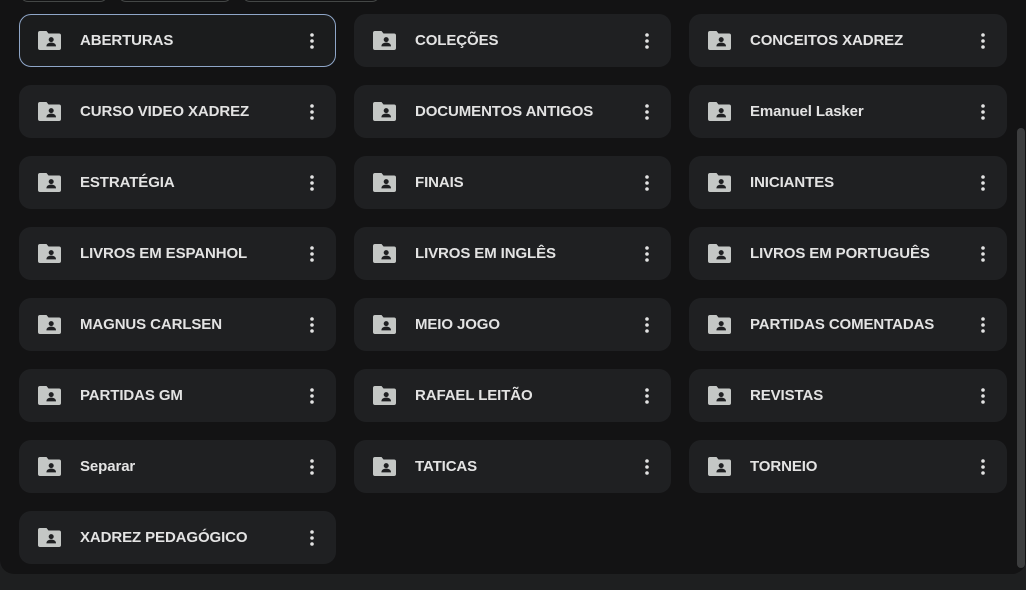 Image resolution: width=1026 pixels, height=590 pixels. I want to click on folder-name: TATICAS, so click(446, 466).